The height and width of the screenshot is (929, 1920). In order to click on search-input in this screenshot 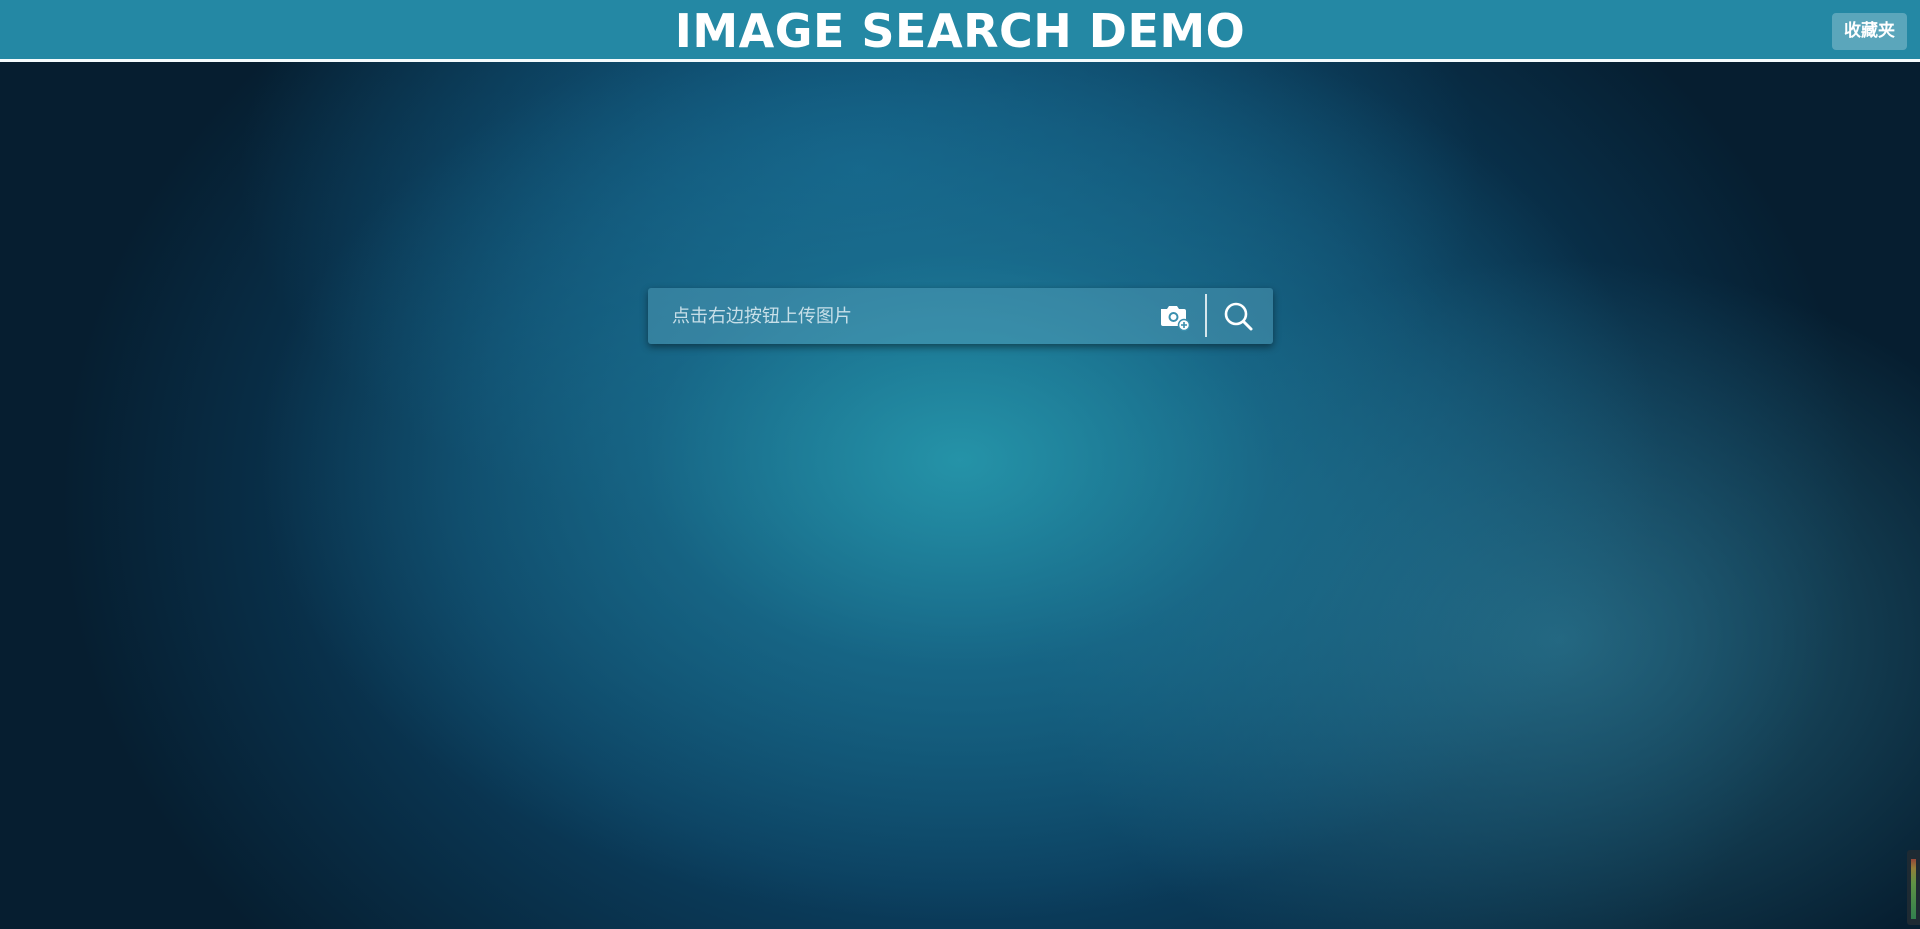, I will do `click(893, 316)`.